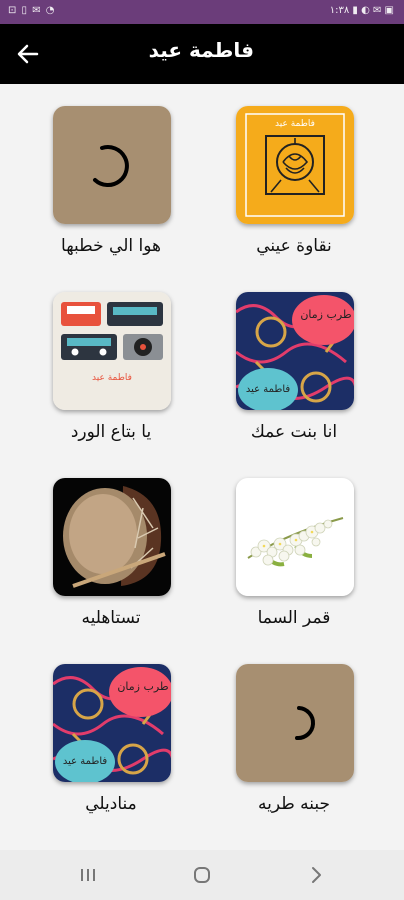 Image resolution: width=404 pixels, height=900 pixels. I want to click on white-flowers-icon, so click(295, 537).